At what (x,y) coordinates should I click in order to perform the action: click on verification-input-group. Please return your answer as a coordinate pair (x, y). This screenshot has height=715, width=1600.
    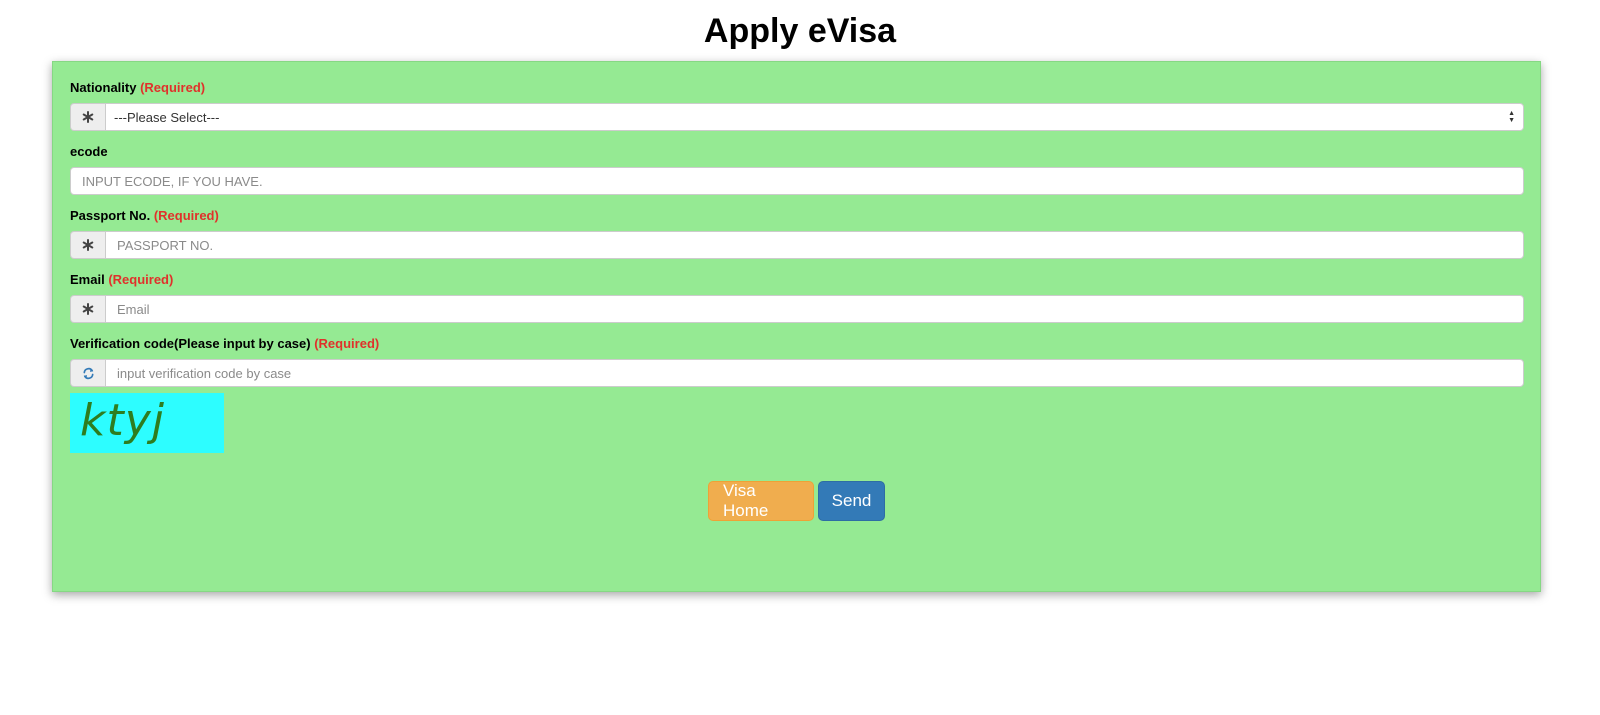
    Looking at the image, I should click on (797, 373).